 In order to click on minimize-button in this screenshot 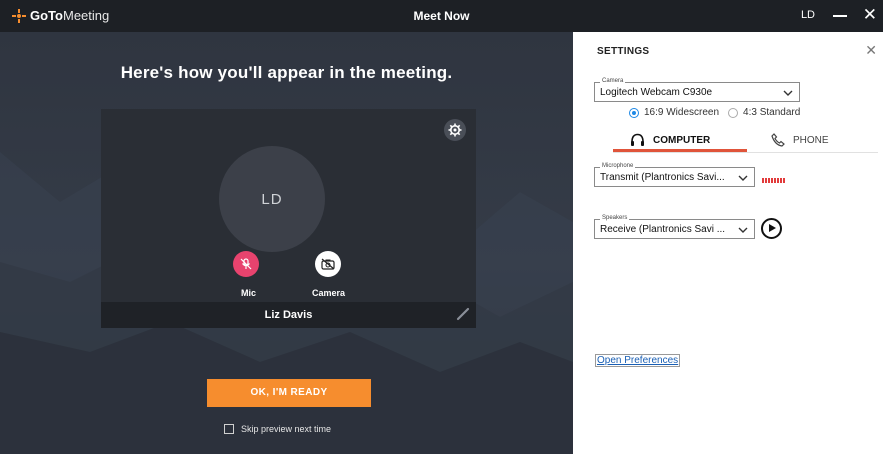, I will do `click(840, 15)`.